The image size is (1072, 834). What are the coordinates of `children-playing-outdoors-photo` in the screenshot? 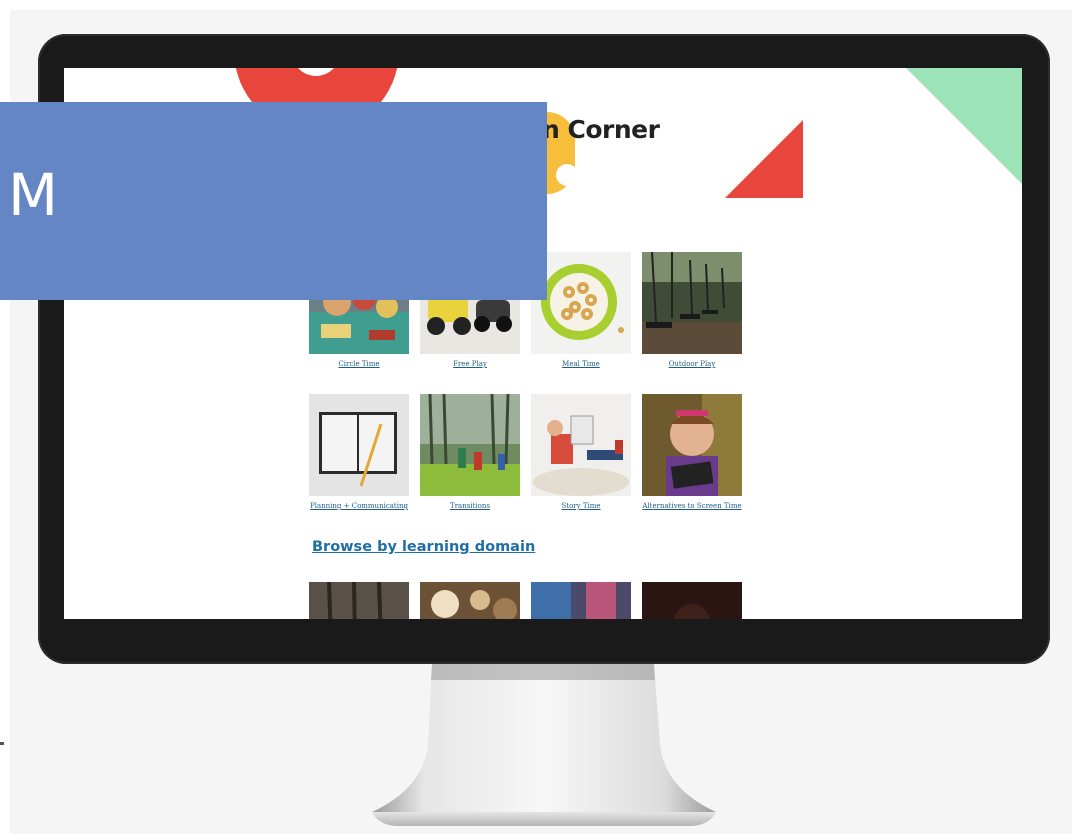 It's located at (470, 445).